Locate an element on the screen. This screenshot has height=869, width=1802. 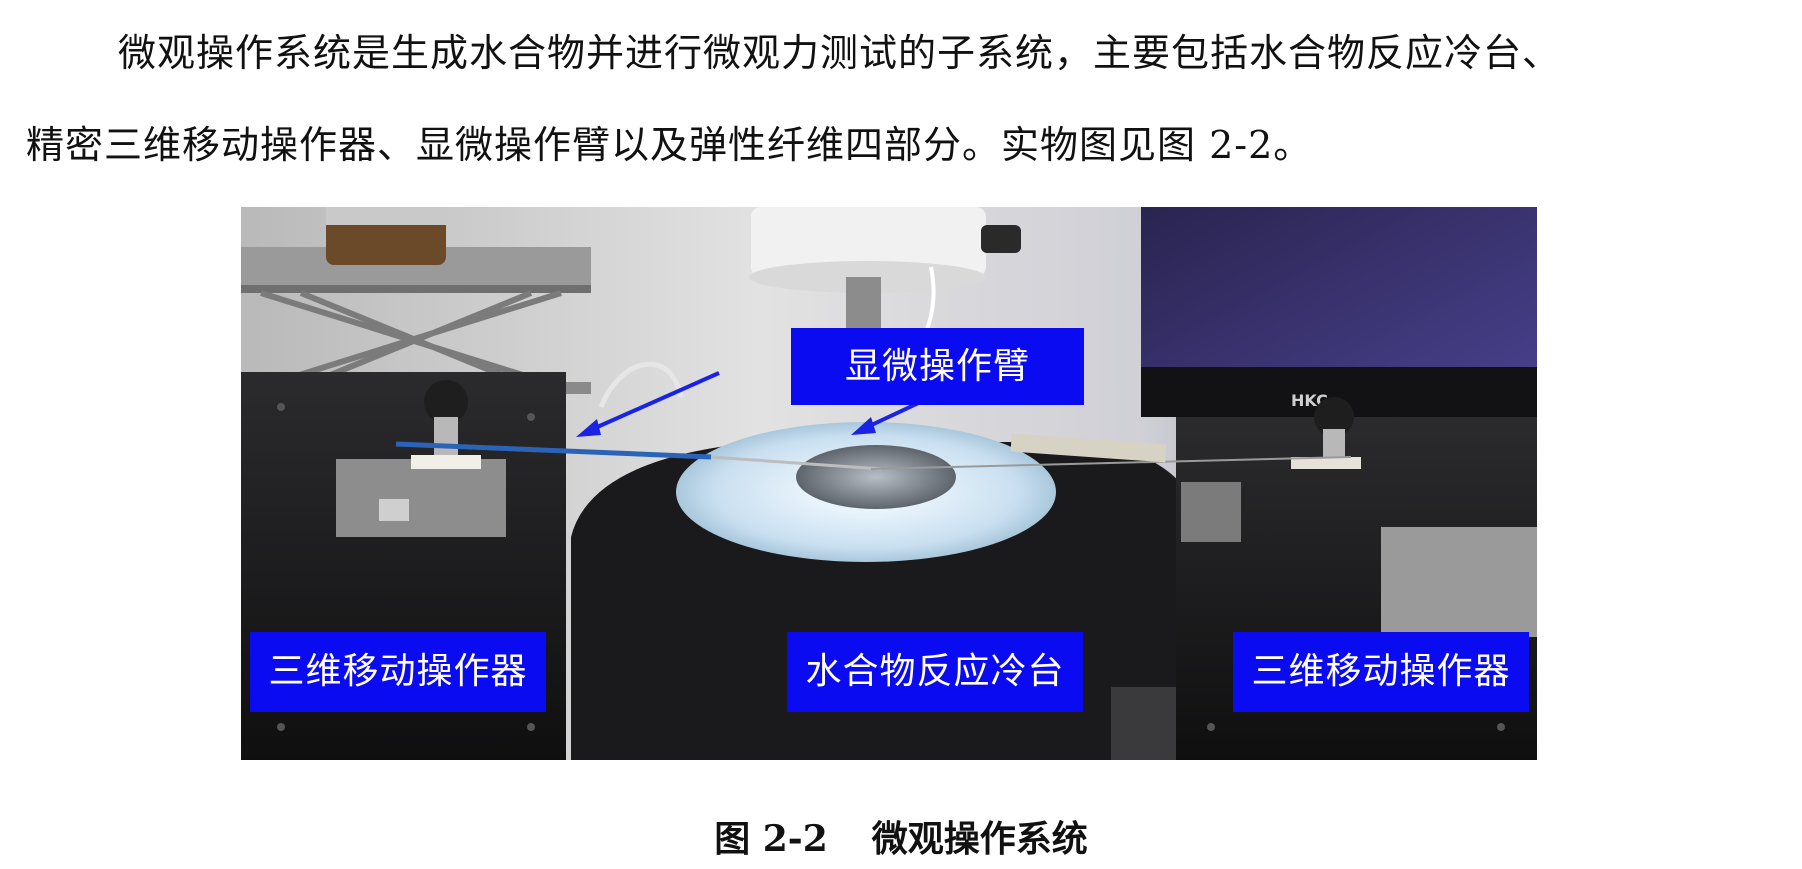
label-micro-arm: 显微操作臂 is located at coordinates (937, 366).